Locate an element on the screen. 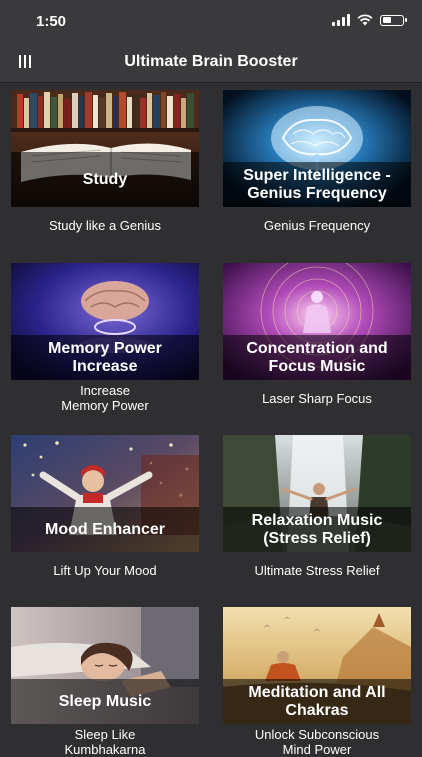 The width and height of the screenshot is (422, 757). study-card: Study is located at coordinates (105, 148).